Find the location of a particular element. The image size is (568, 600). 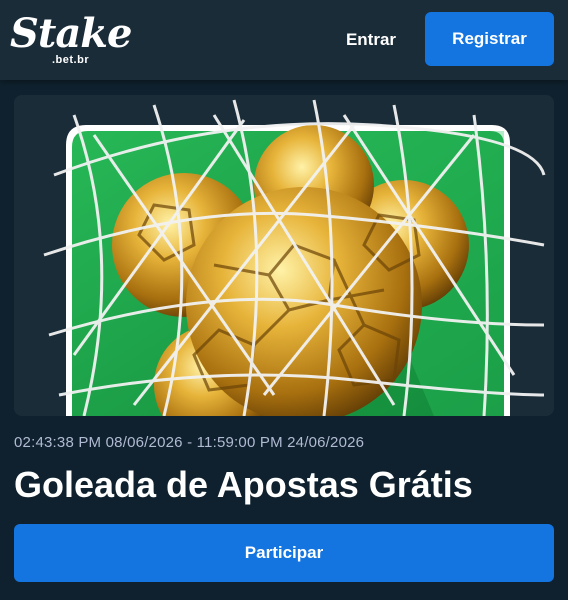

register-button: Registrar is located at coordinates (489, 39).